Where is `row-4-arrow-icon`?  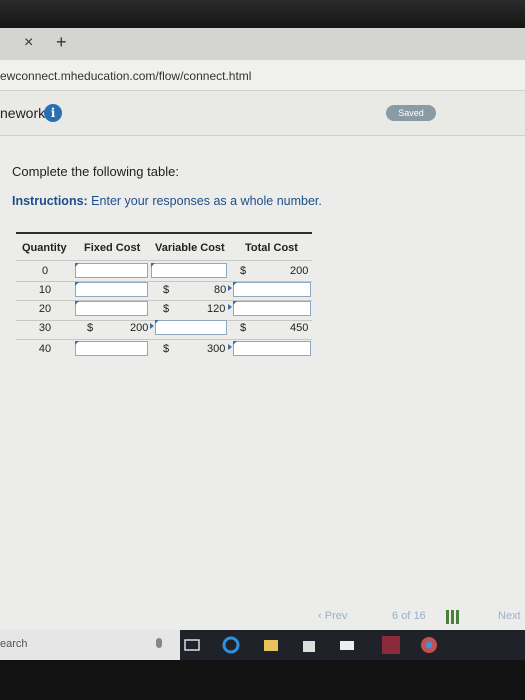 row-4-arrow-icon is located at coordinates (230, 347).